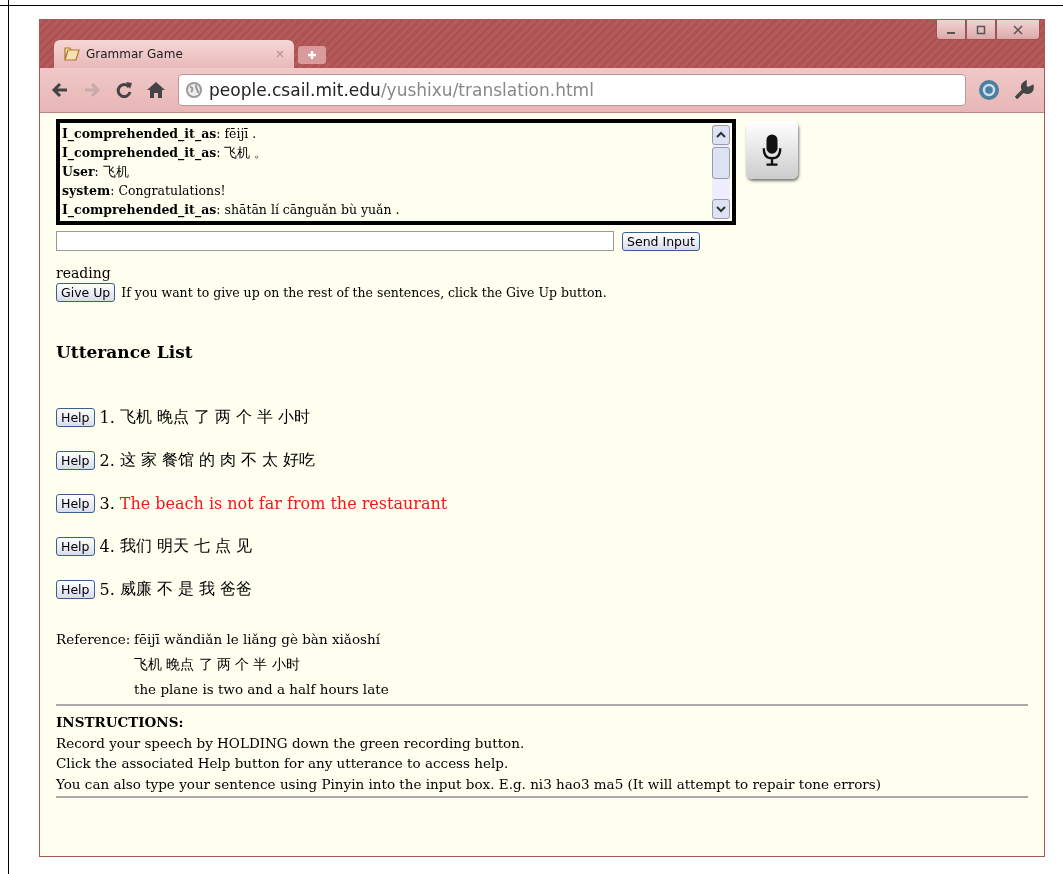 Image resolution: width=1063 pixels, height=874 pixels. I want to click on microphone-icon, so click(772, 150).